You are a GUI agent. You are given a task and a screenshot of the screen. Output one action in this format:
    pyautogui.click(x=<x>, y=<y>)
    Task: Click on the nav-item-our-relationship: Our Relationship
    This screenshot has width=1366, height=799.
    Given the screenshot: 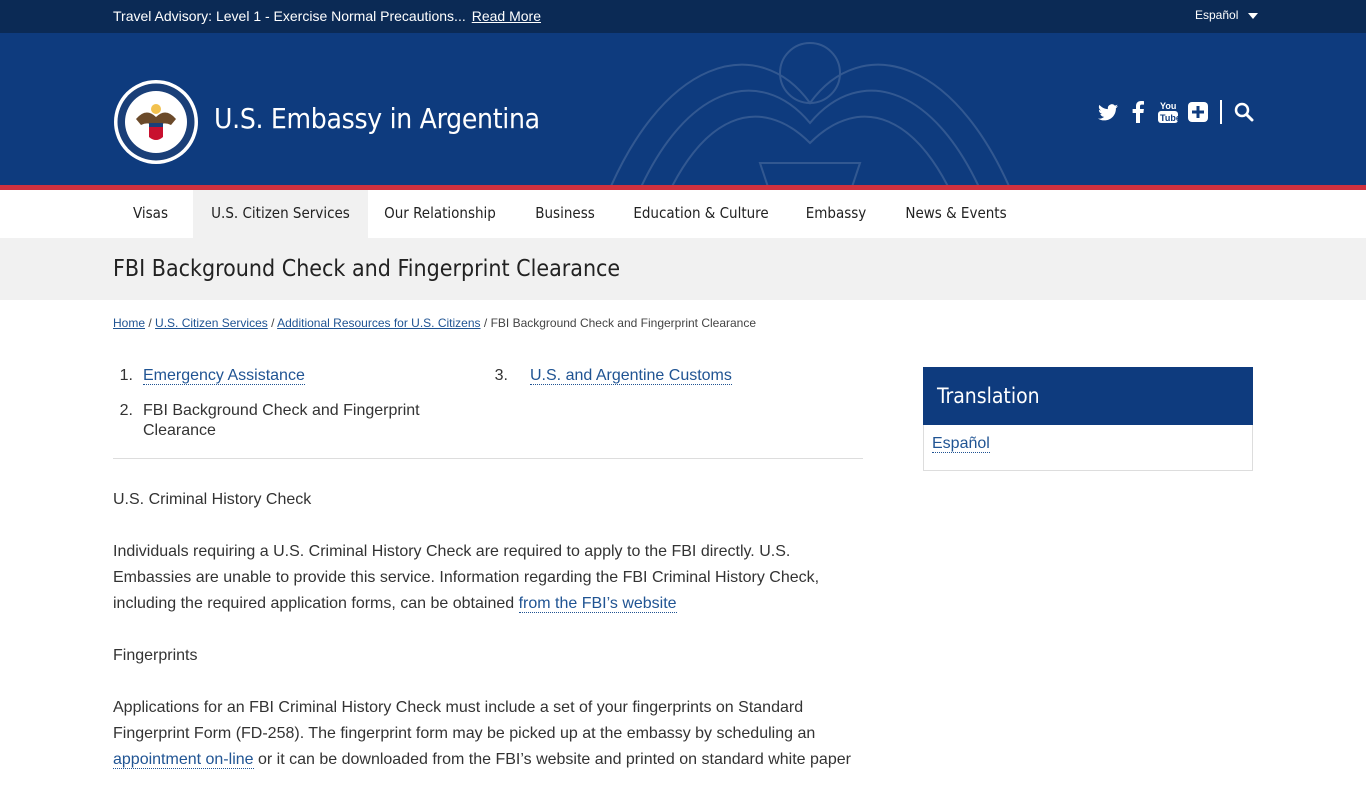 What is the action you would take?
    pyautogui.click(x=440, y=214)
    